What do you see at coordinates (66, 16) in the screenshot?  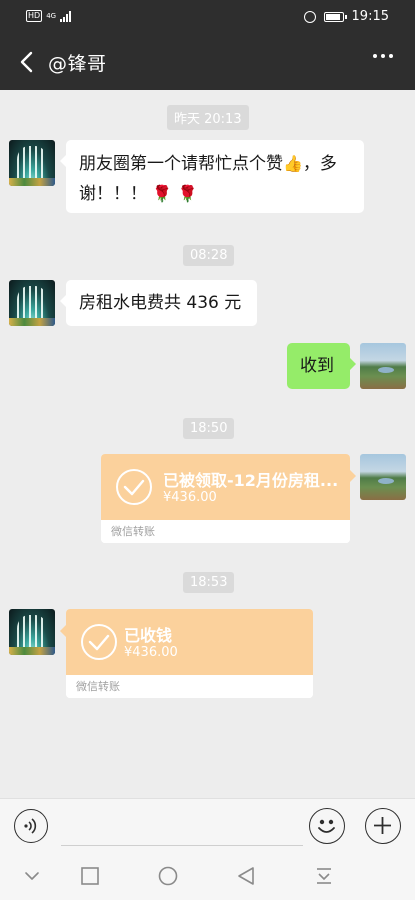 I see `signal-icon` at bounding box center [66, 16].